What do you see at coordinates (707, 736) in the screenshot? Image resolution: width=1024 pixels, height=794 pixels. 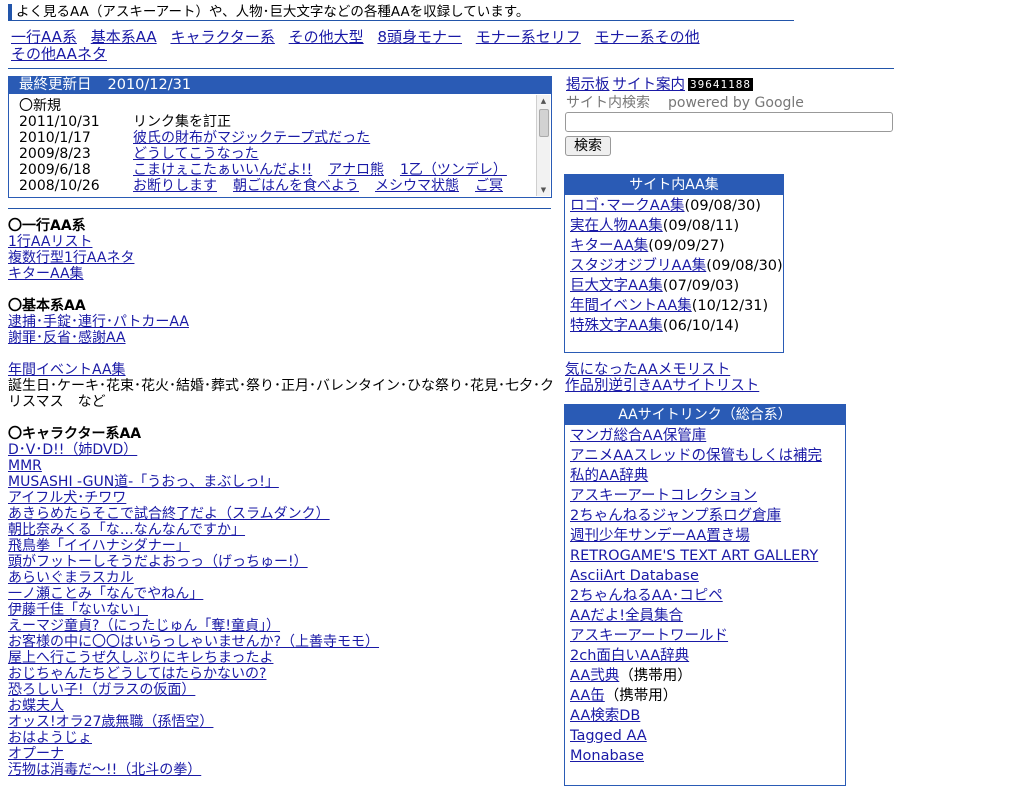 I see `aa-site-item: Tagged AA` at bounding box center [707, 736].